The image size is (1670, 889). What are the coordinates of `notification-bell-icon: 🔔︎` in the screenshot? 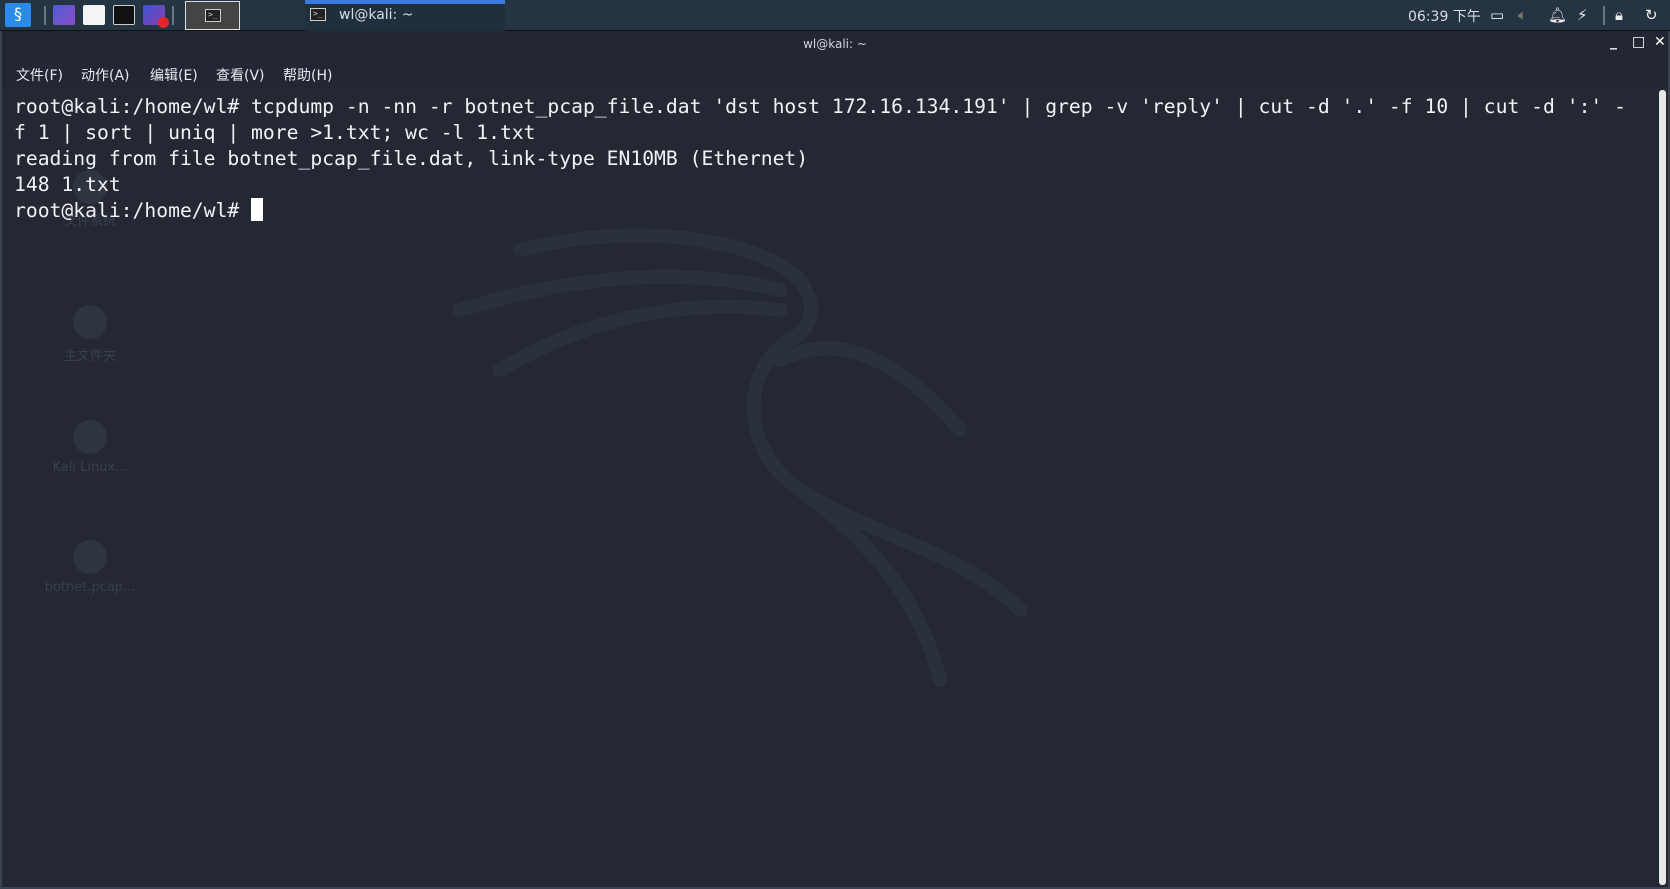 It's located at (1557, 15).